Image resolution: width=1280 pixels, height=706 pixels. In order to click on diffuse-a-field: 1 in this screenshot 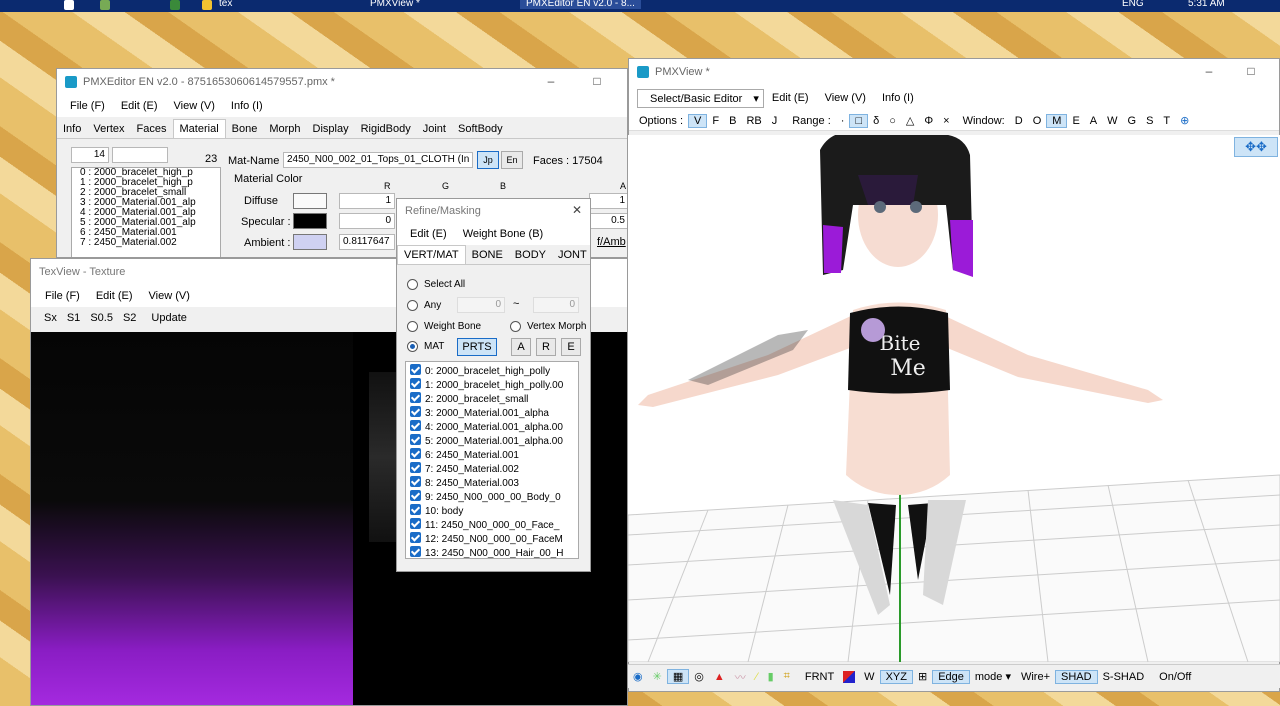, I will do `click(608, 201)`.